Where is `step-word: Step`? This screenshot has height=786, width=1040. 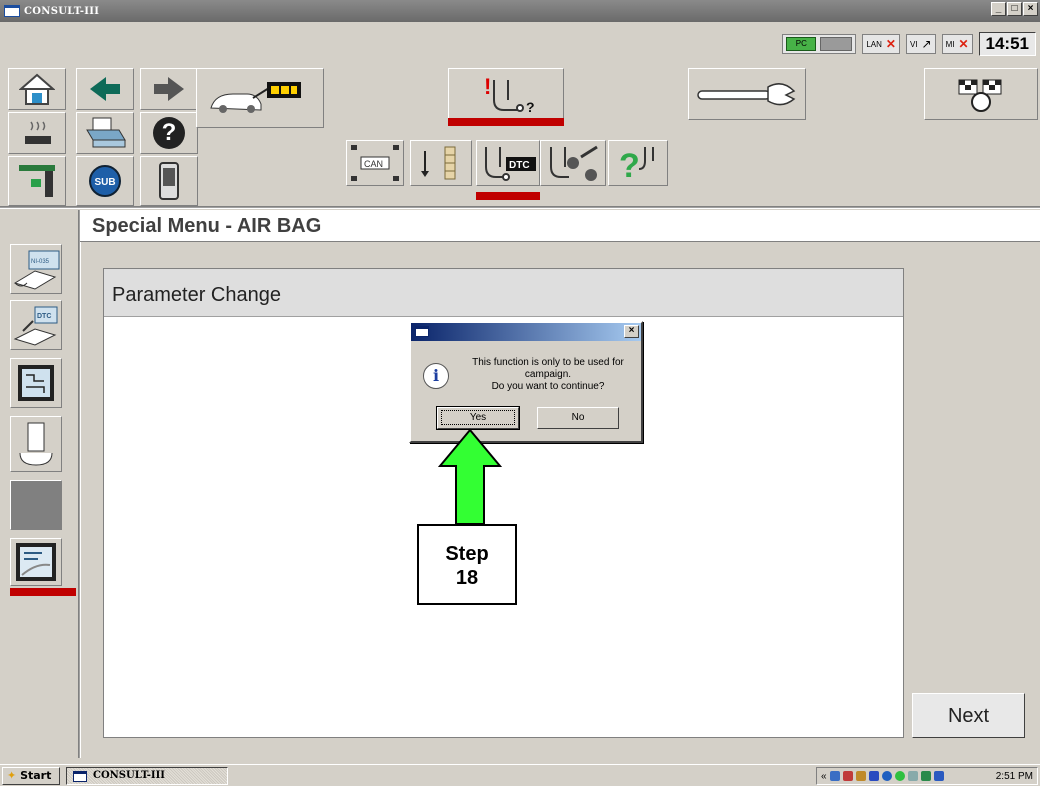 step-word: Step is located at coordinates (467, 554).